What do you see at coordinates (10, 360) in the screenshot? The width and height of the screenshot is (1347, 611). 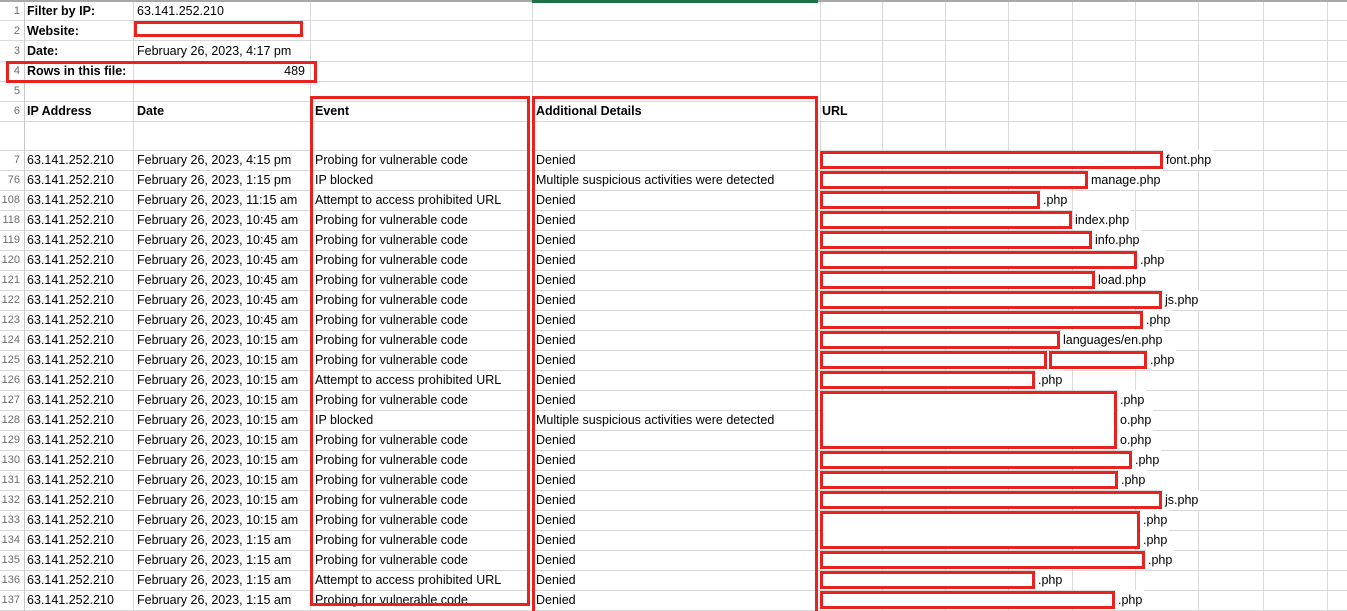 I see `row-number: 125` at bounding box center [10, 360].